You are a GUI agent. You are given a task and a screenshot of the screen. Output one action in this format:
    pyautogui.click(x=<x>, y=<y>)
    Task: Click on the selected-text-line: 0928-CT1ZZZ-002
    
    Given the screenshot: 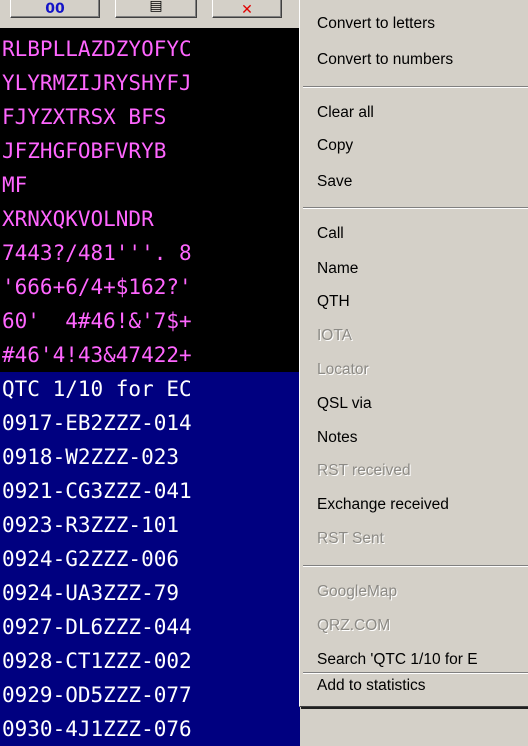 What is the action you would take?
    pyautogui.click(x=150, y=661)
    